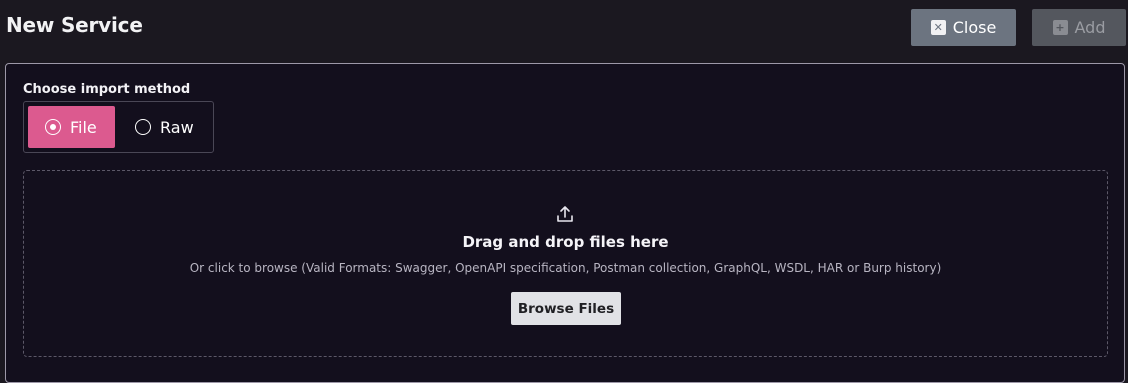 The width and height of the screenshot is (1128, 383). What do you see at coordinates (564, 28) in the screenshot?
I see `page-header: New Service ✕ Close + Add` at bounding box center [564, 28].